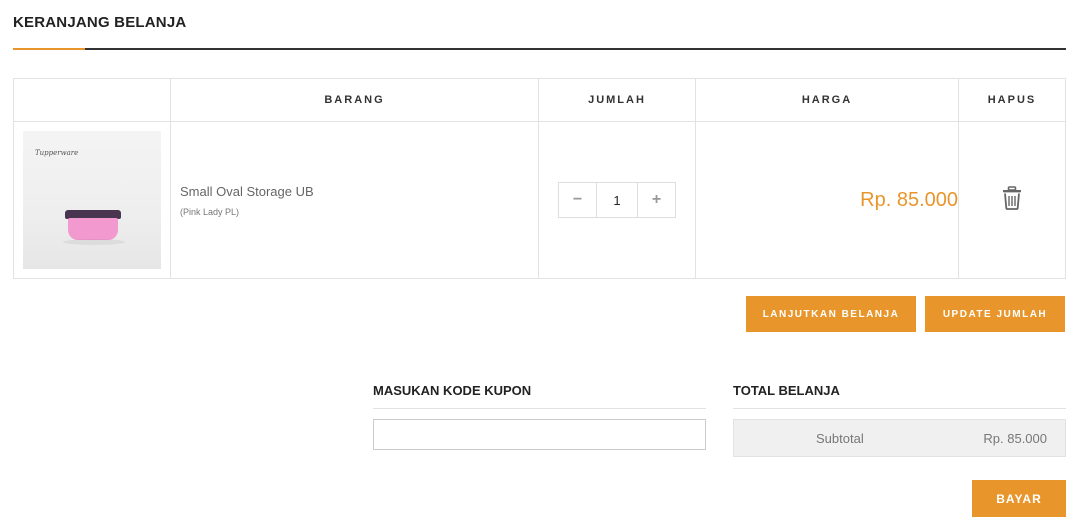 This screenshot has width=1080, height=530. I want to click on increase-quantity-button: +, so click(656, 200).